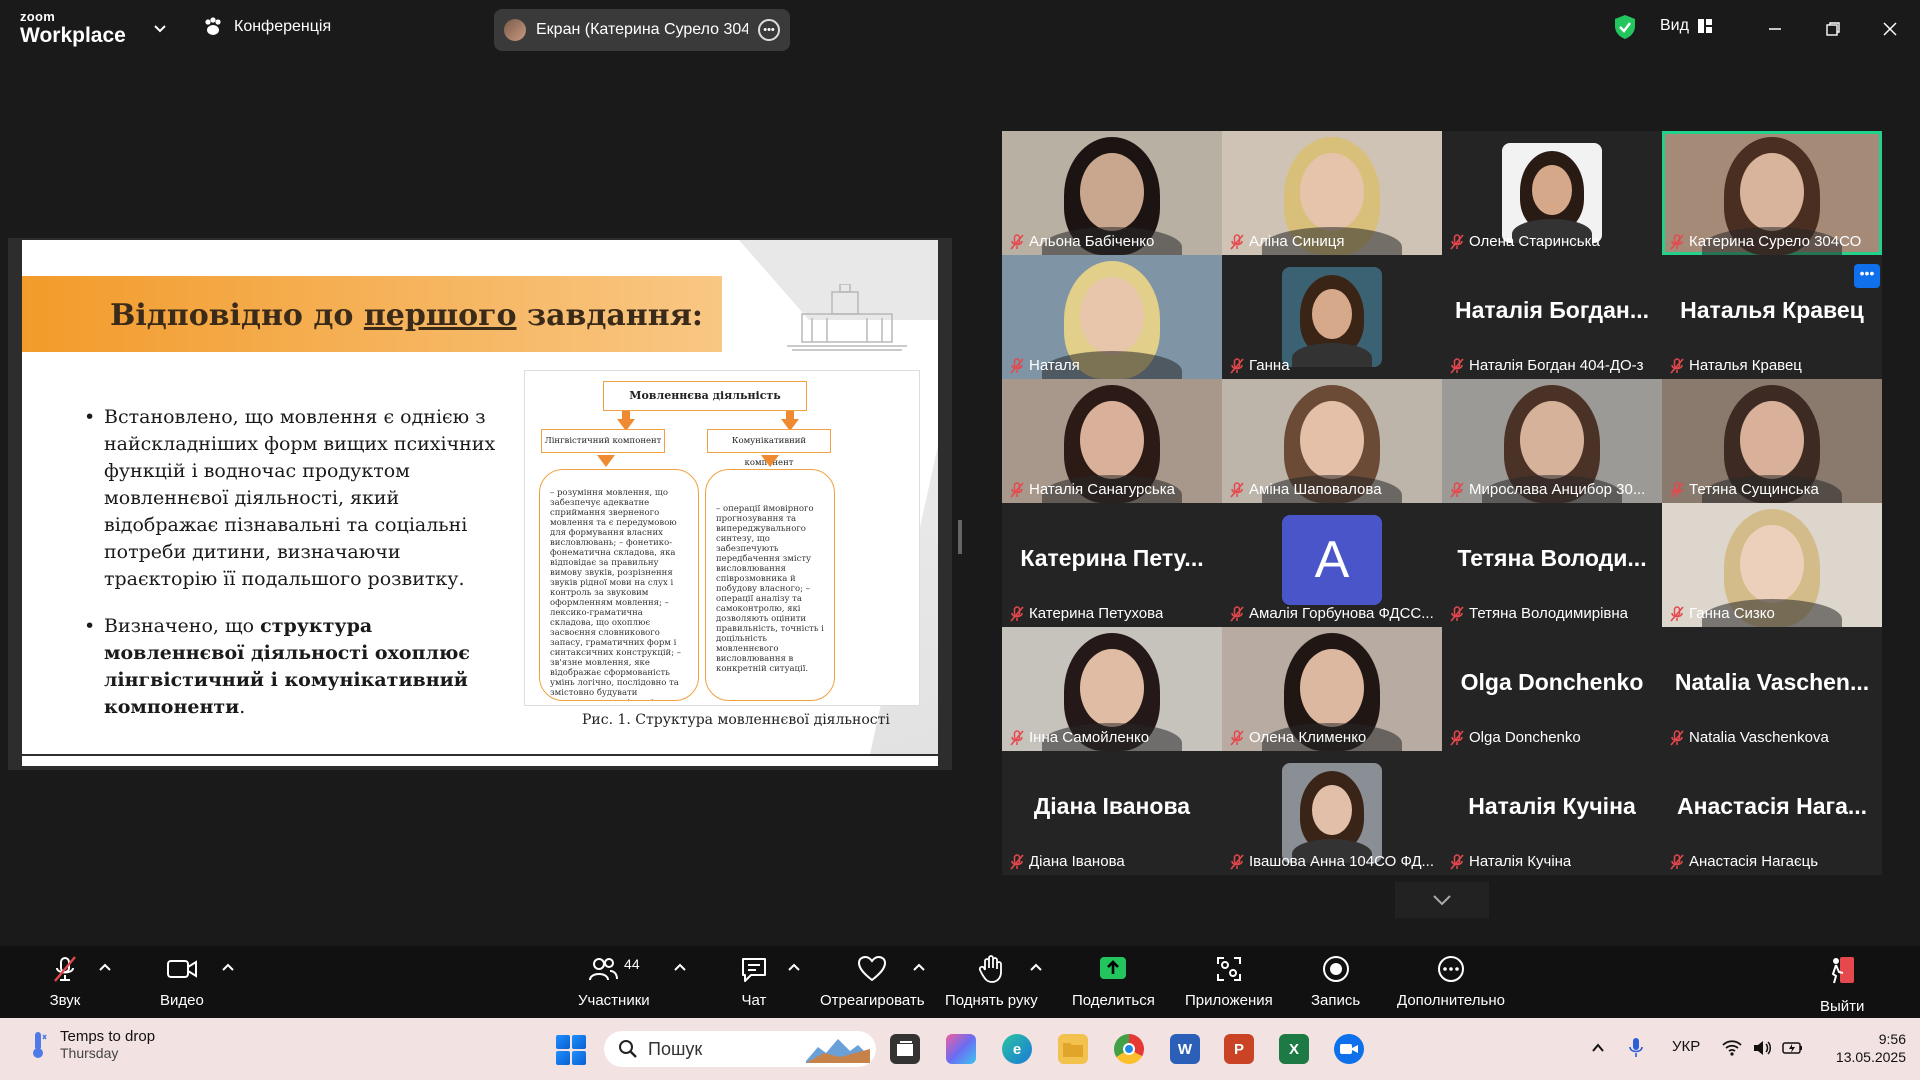 Image resolution: width=1920 pixels, height=1080 pixels. Describe the element at coordinates (1349, 1049) in the screenshot. I see `zoom-app-icon` at that location.